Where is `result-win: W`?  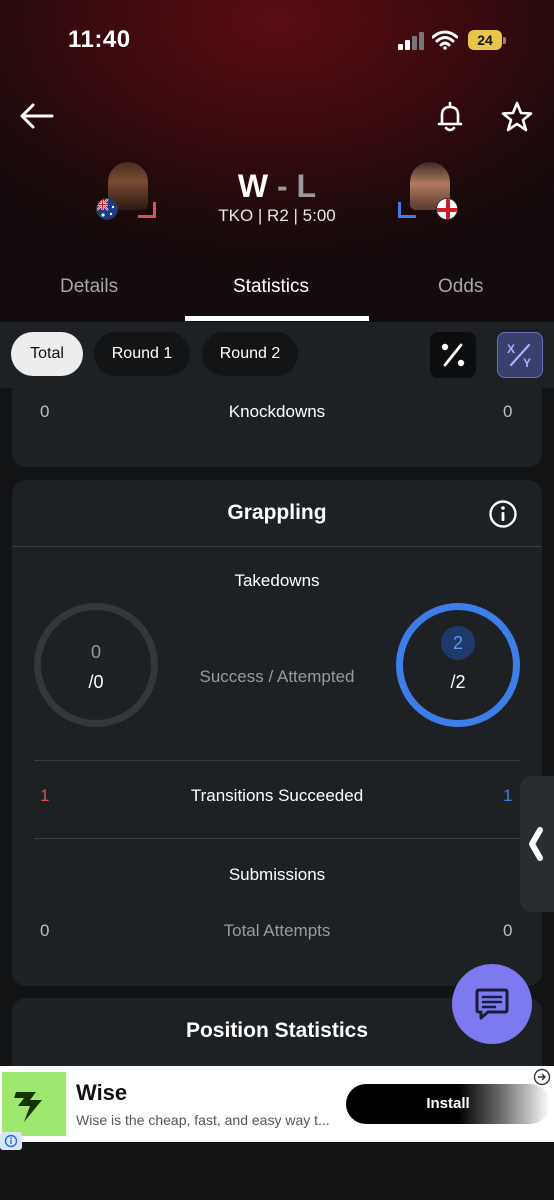 result-win: W is located at coordinates (253, 186).